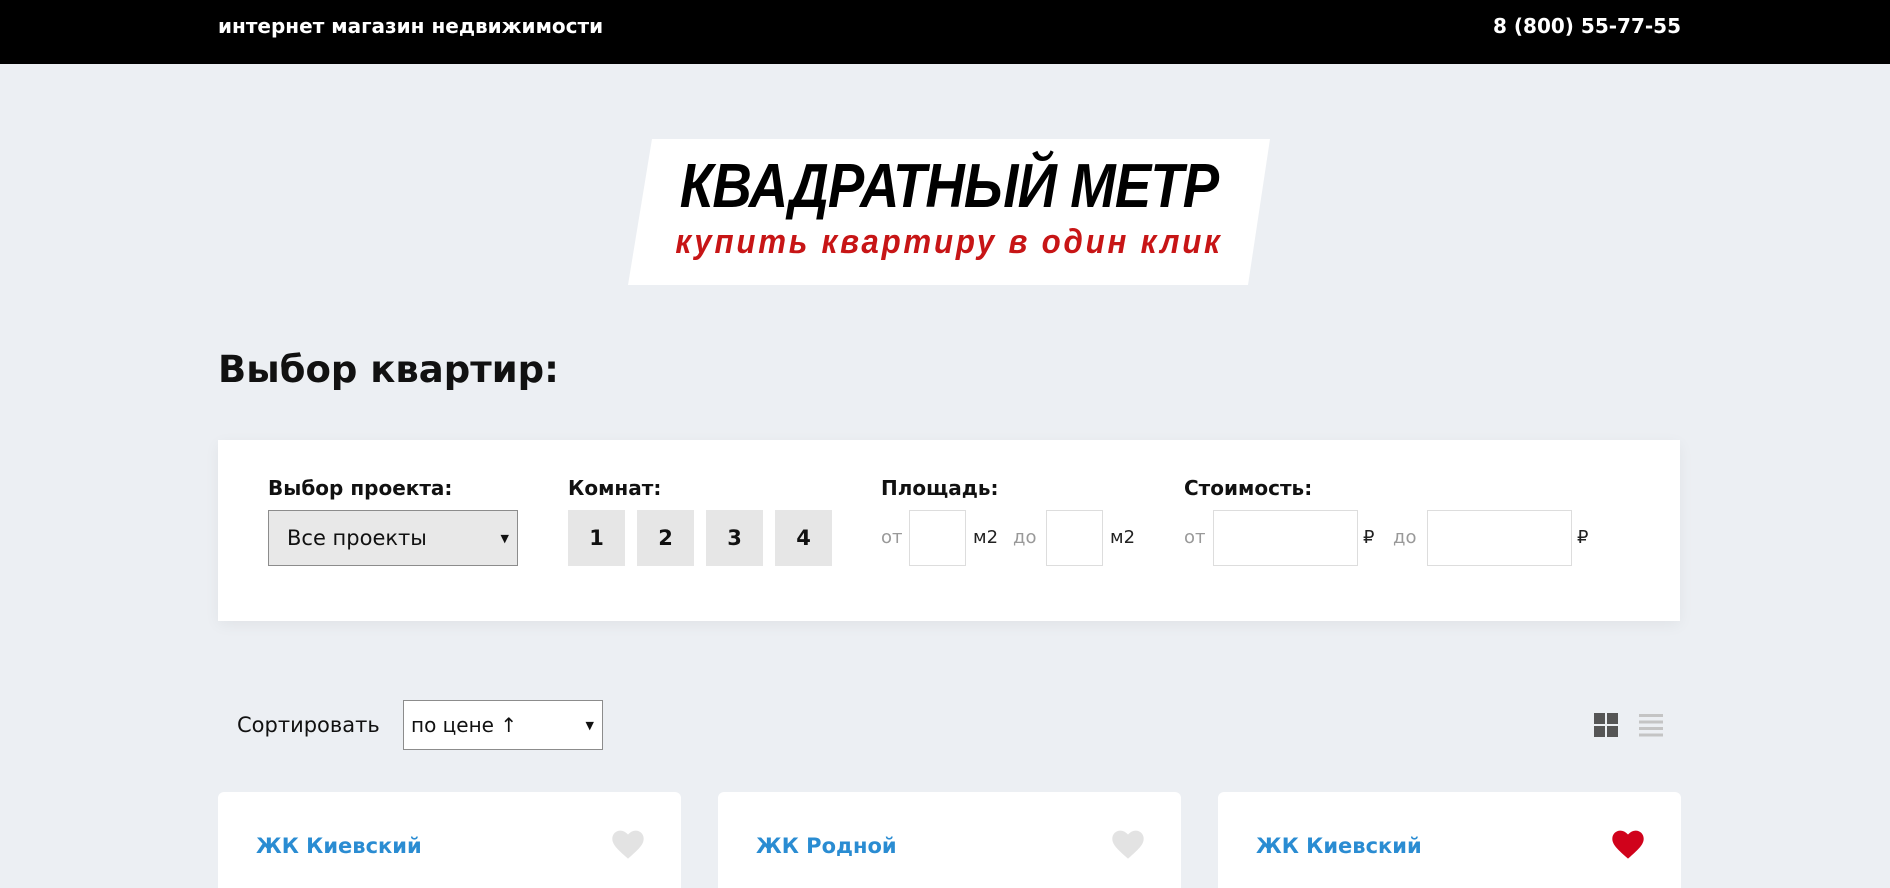 This screenshot has height=888, width=1890. Describe the element at coordinates (1369, 537) in the screenshot. I see `price-from-currency: ₽` at that location.